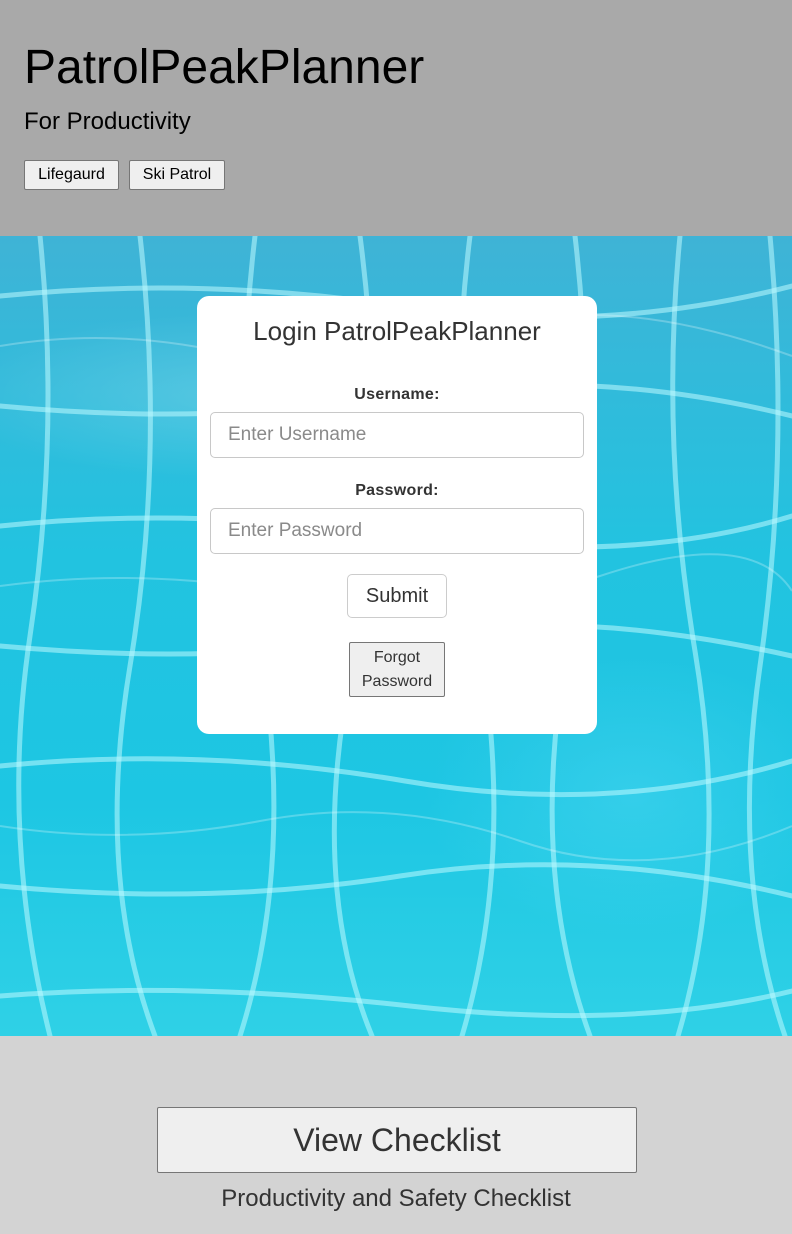  I want to click on app-title: PatrolPeakPlanner, so click(224, 67).